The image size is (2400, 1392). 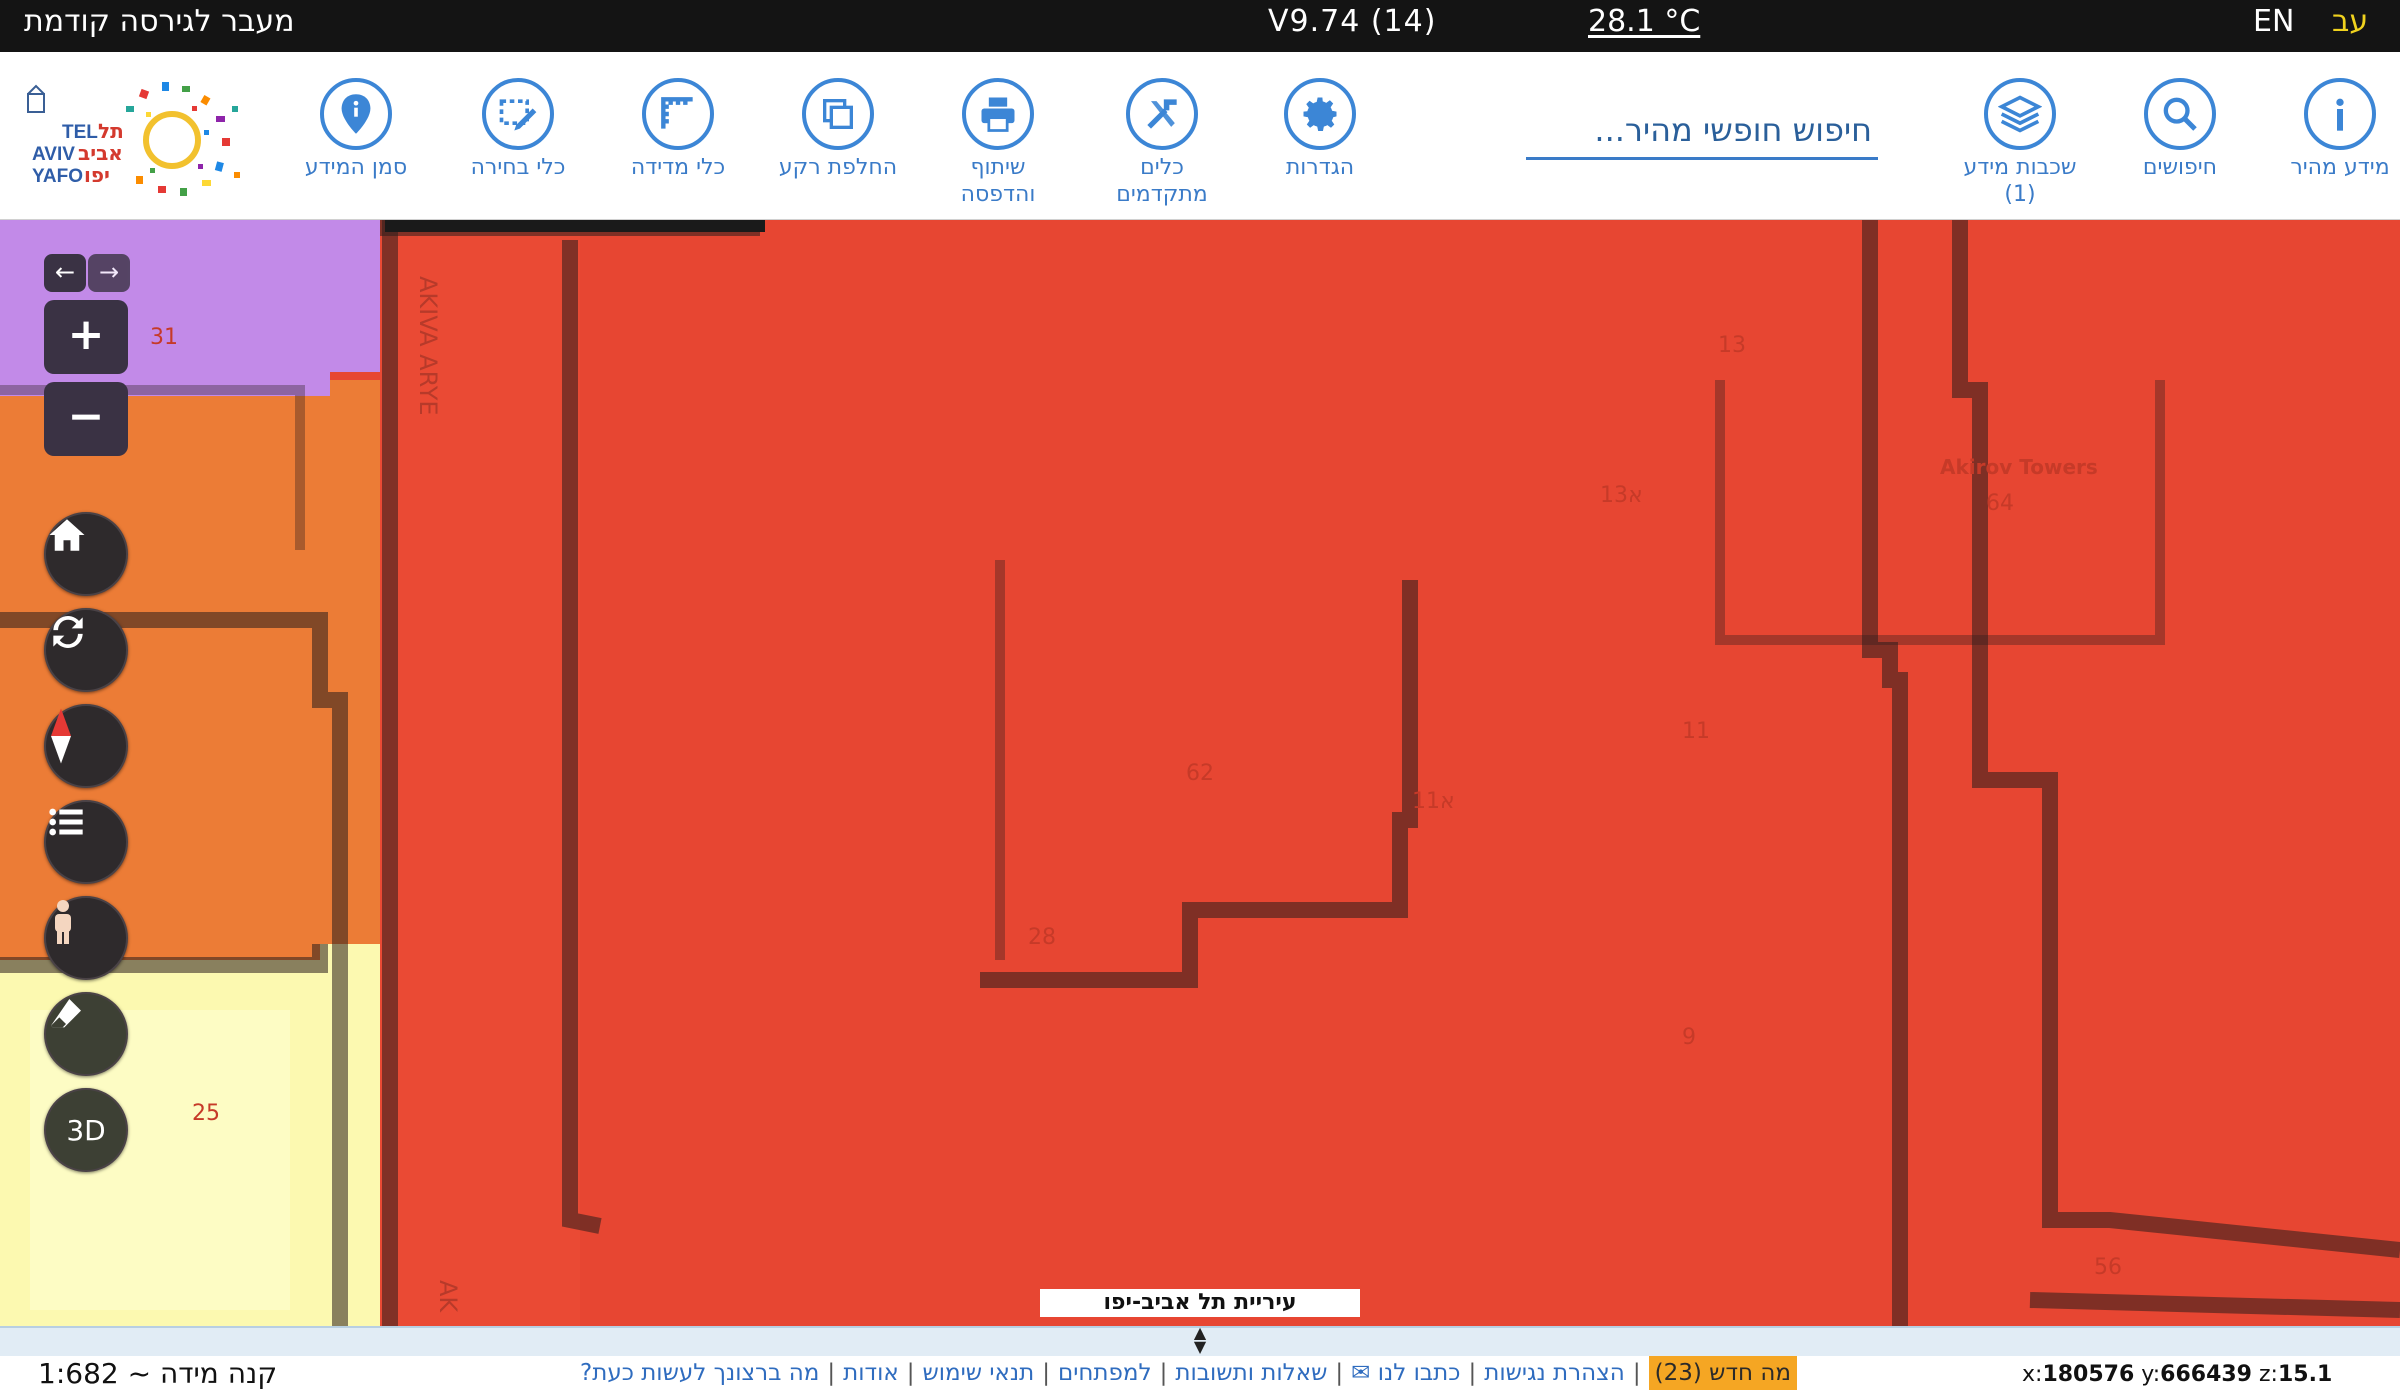 I want to click on svg-text: AVIV, so click(x=53, y=154).